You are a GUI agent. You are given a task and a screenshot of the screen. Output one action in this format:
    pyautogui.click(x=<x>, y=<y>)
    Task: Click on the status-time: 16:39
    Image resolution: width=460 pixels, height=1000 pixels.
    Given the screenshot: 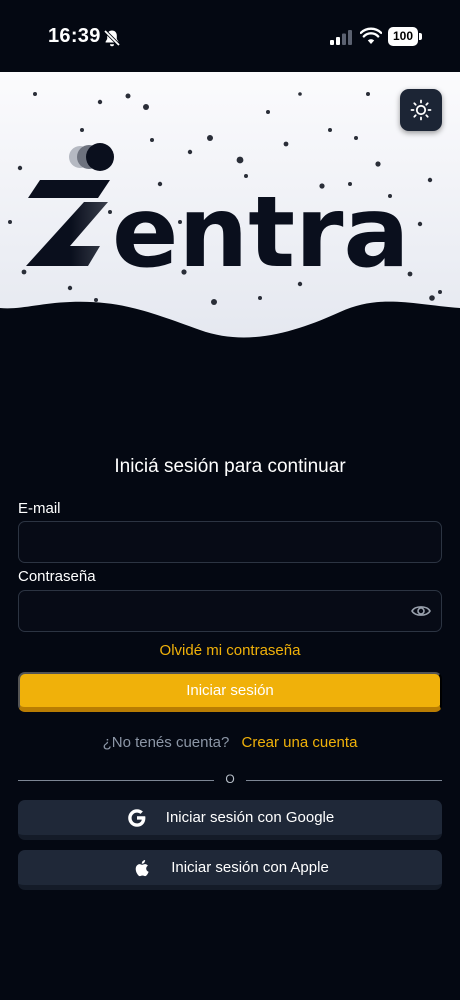 What is the action you would take?
    pyautogui.click(x=74, y=36)
    